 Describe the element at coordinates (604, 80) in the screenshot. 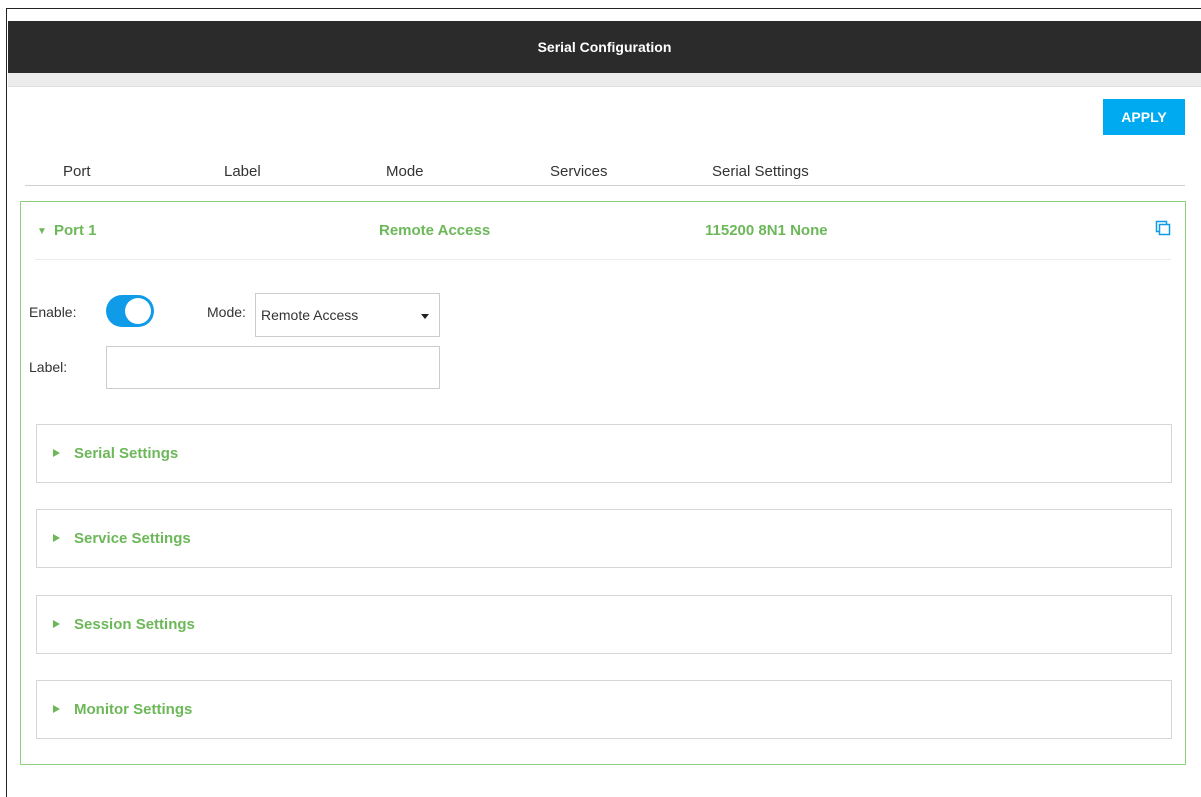

I see `title-subbar` at that location.